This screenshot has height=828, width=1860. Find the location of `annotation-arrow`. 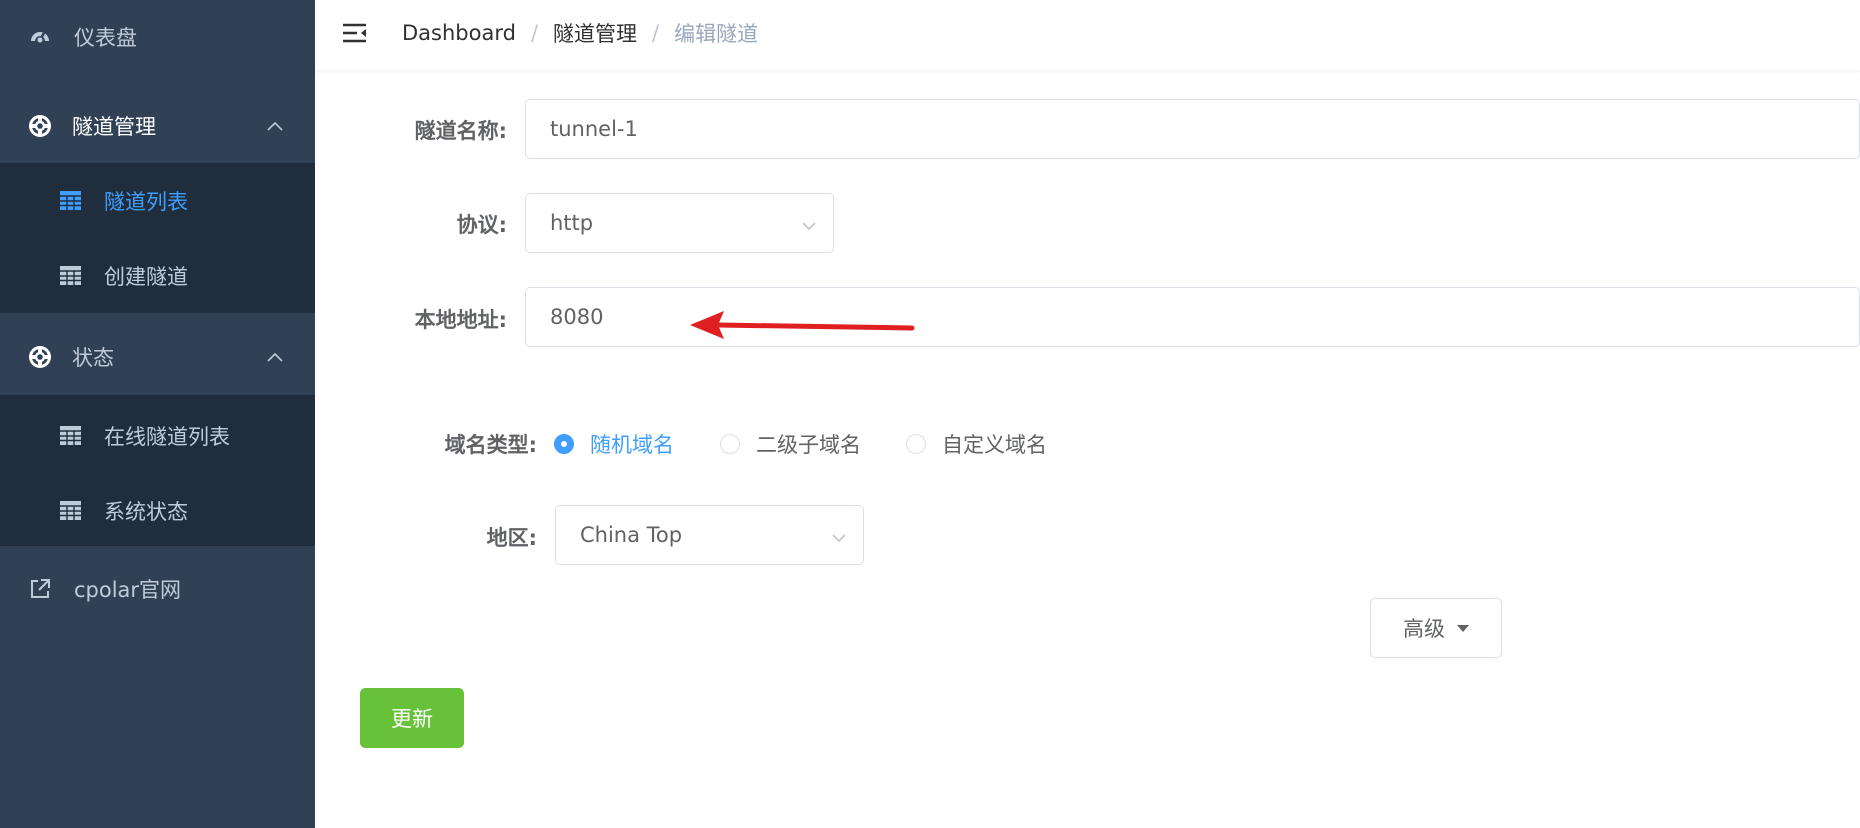

annotation-arrow is located at coordinates (802, 325).